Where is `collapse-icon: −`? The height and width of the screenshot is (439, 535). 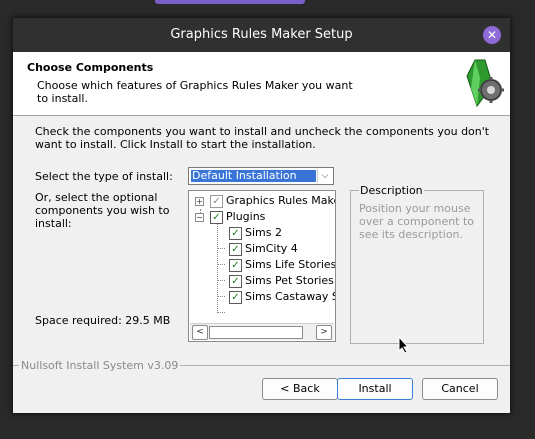 collapse-icon: − is located at coordinates (199, 217).